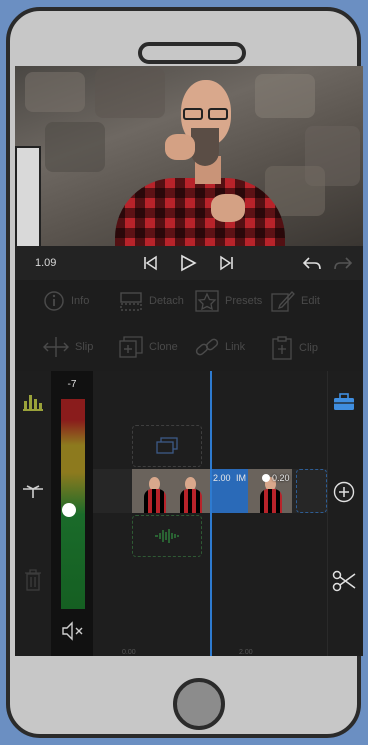  Describe the element at coordinates (295, 301) in the screenshot. I see `tool-edit: Edit` at that location.